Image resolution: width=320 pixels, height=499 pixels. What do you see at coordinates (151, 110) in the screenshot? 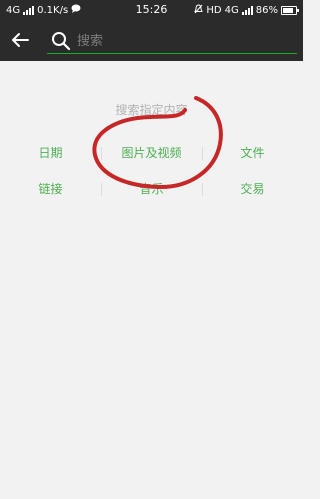
I see `search-hint: 搜索指定内容` at bounding box center [151, 110].